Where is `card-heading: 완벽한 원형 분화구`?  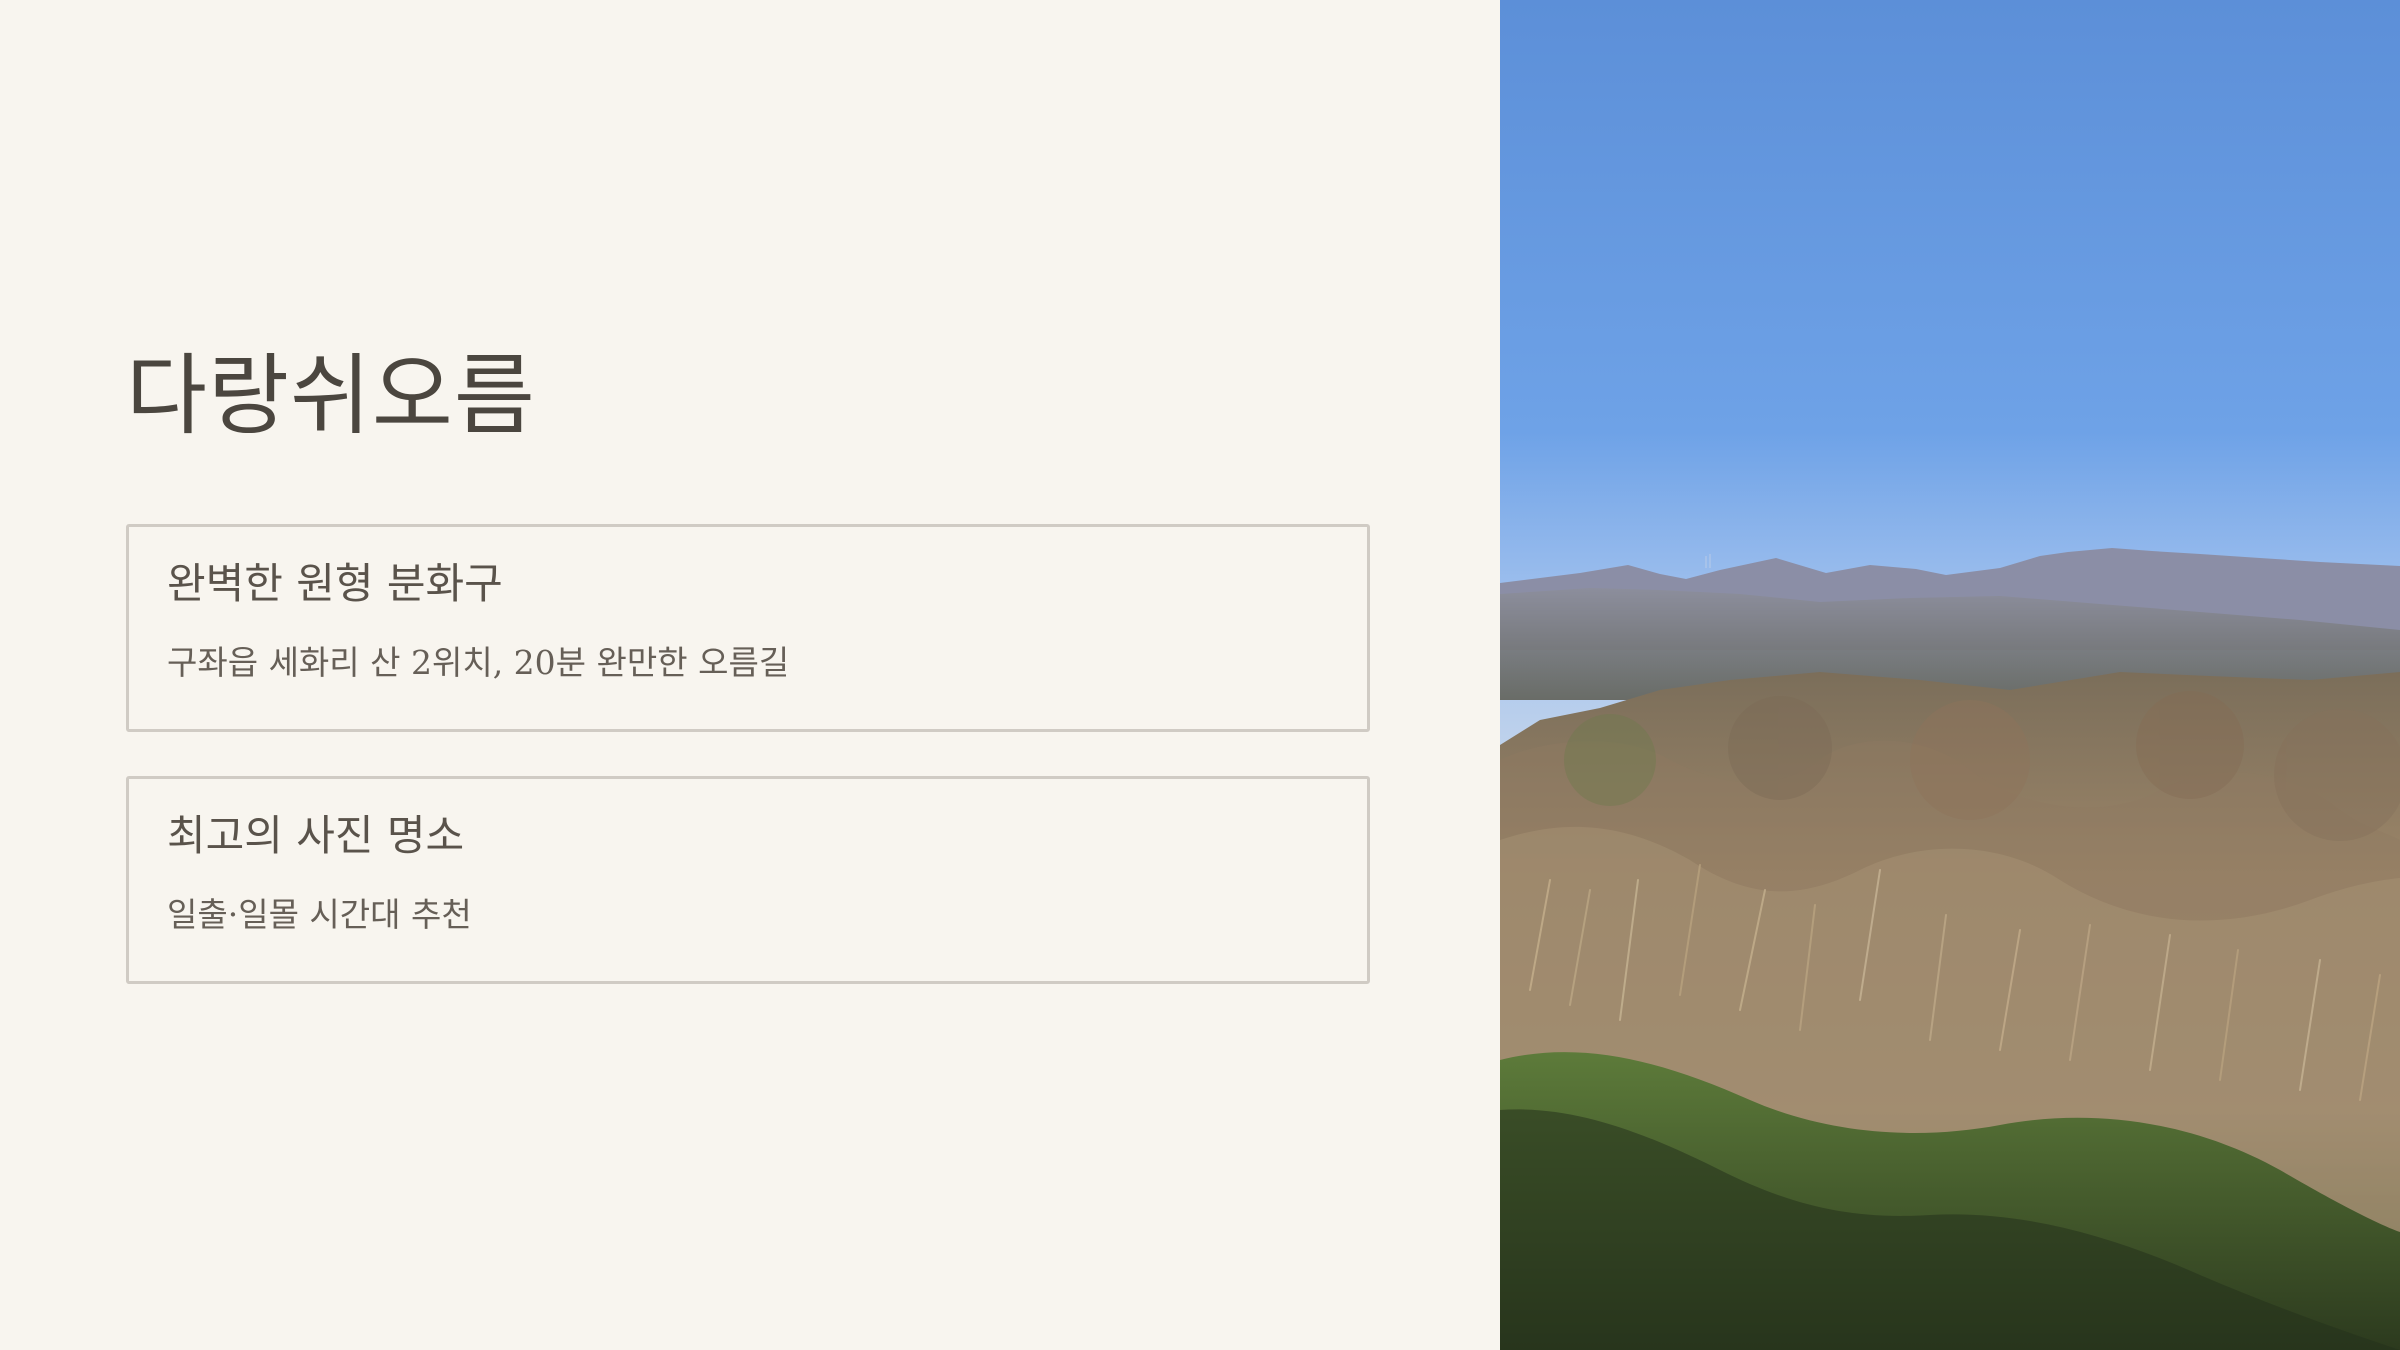
card-heading: 완벽한 원형 분화구 is located at coordinates (335, 583).